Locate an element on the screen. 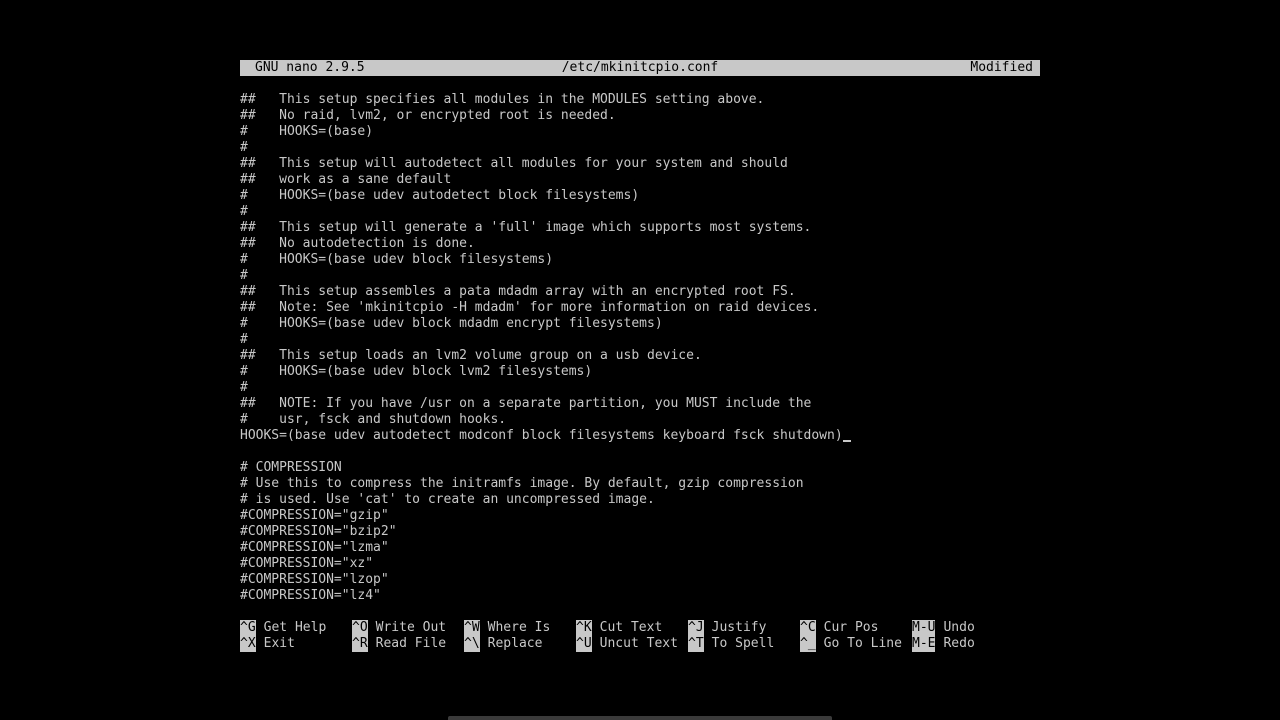 Image resolution: width=1280 pixels, height=720 pixels. editor-line: #COMPRESSION="xz" is located at coordinates (640, 564).